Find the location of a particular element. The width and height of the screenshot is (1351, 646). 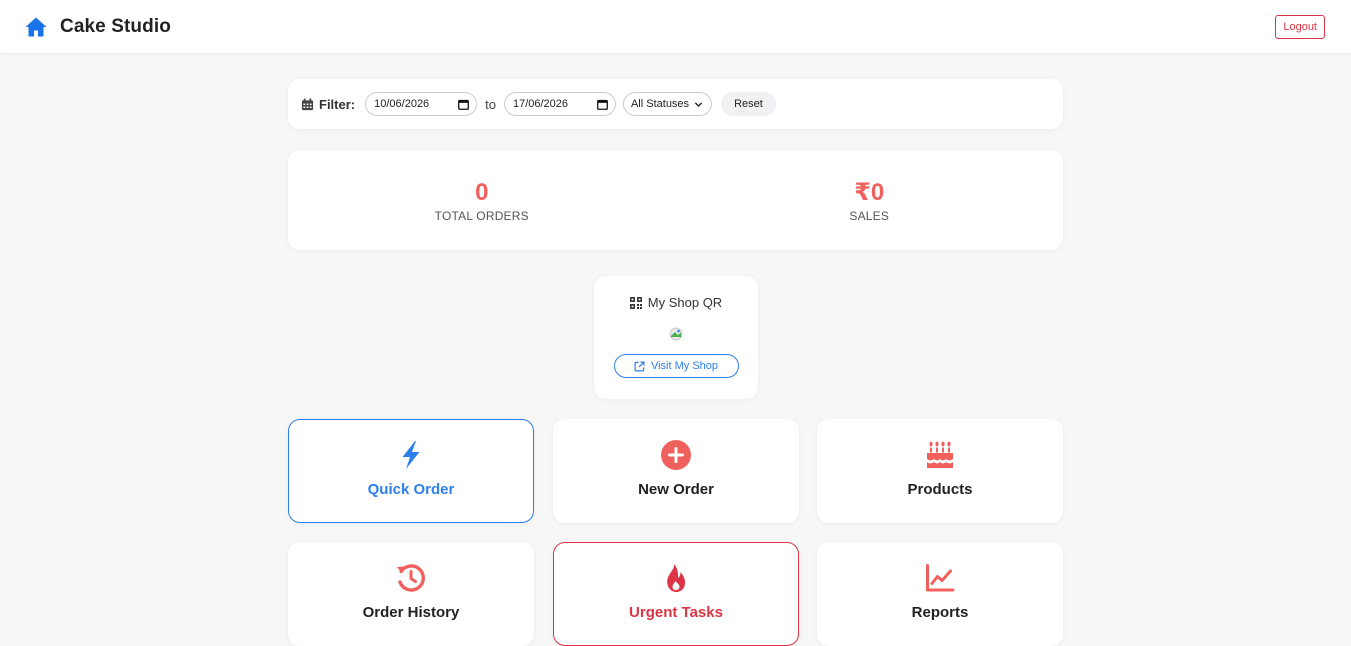

total-orders-stat: 0 TOTAL ORDERS is located at coordinates (482, 200).